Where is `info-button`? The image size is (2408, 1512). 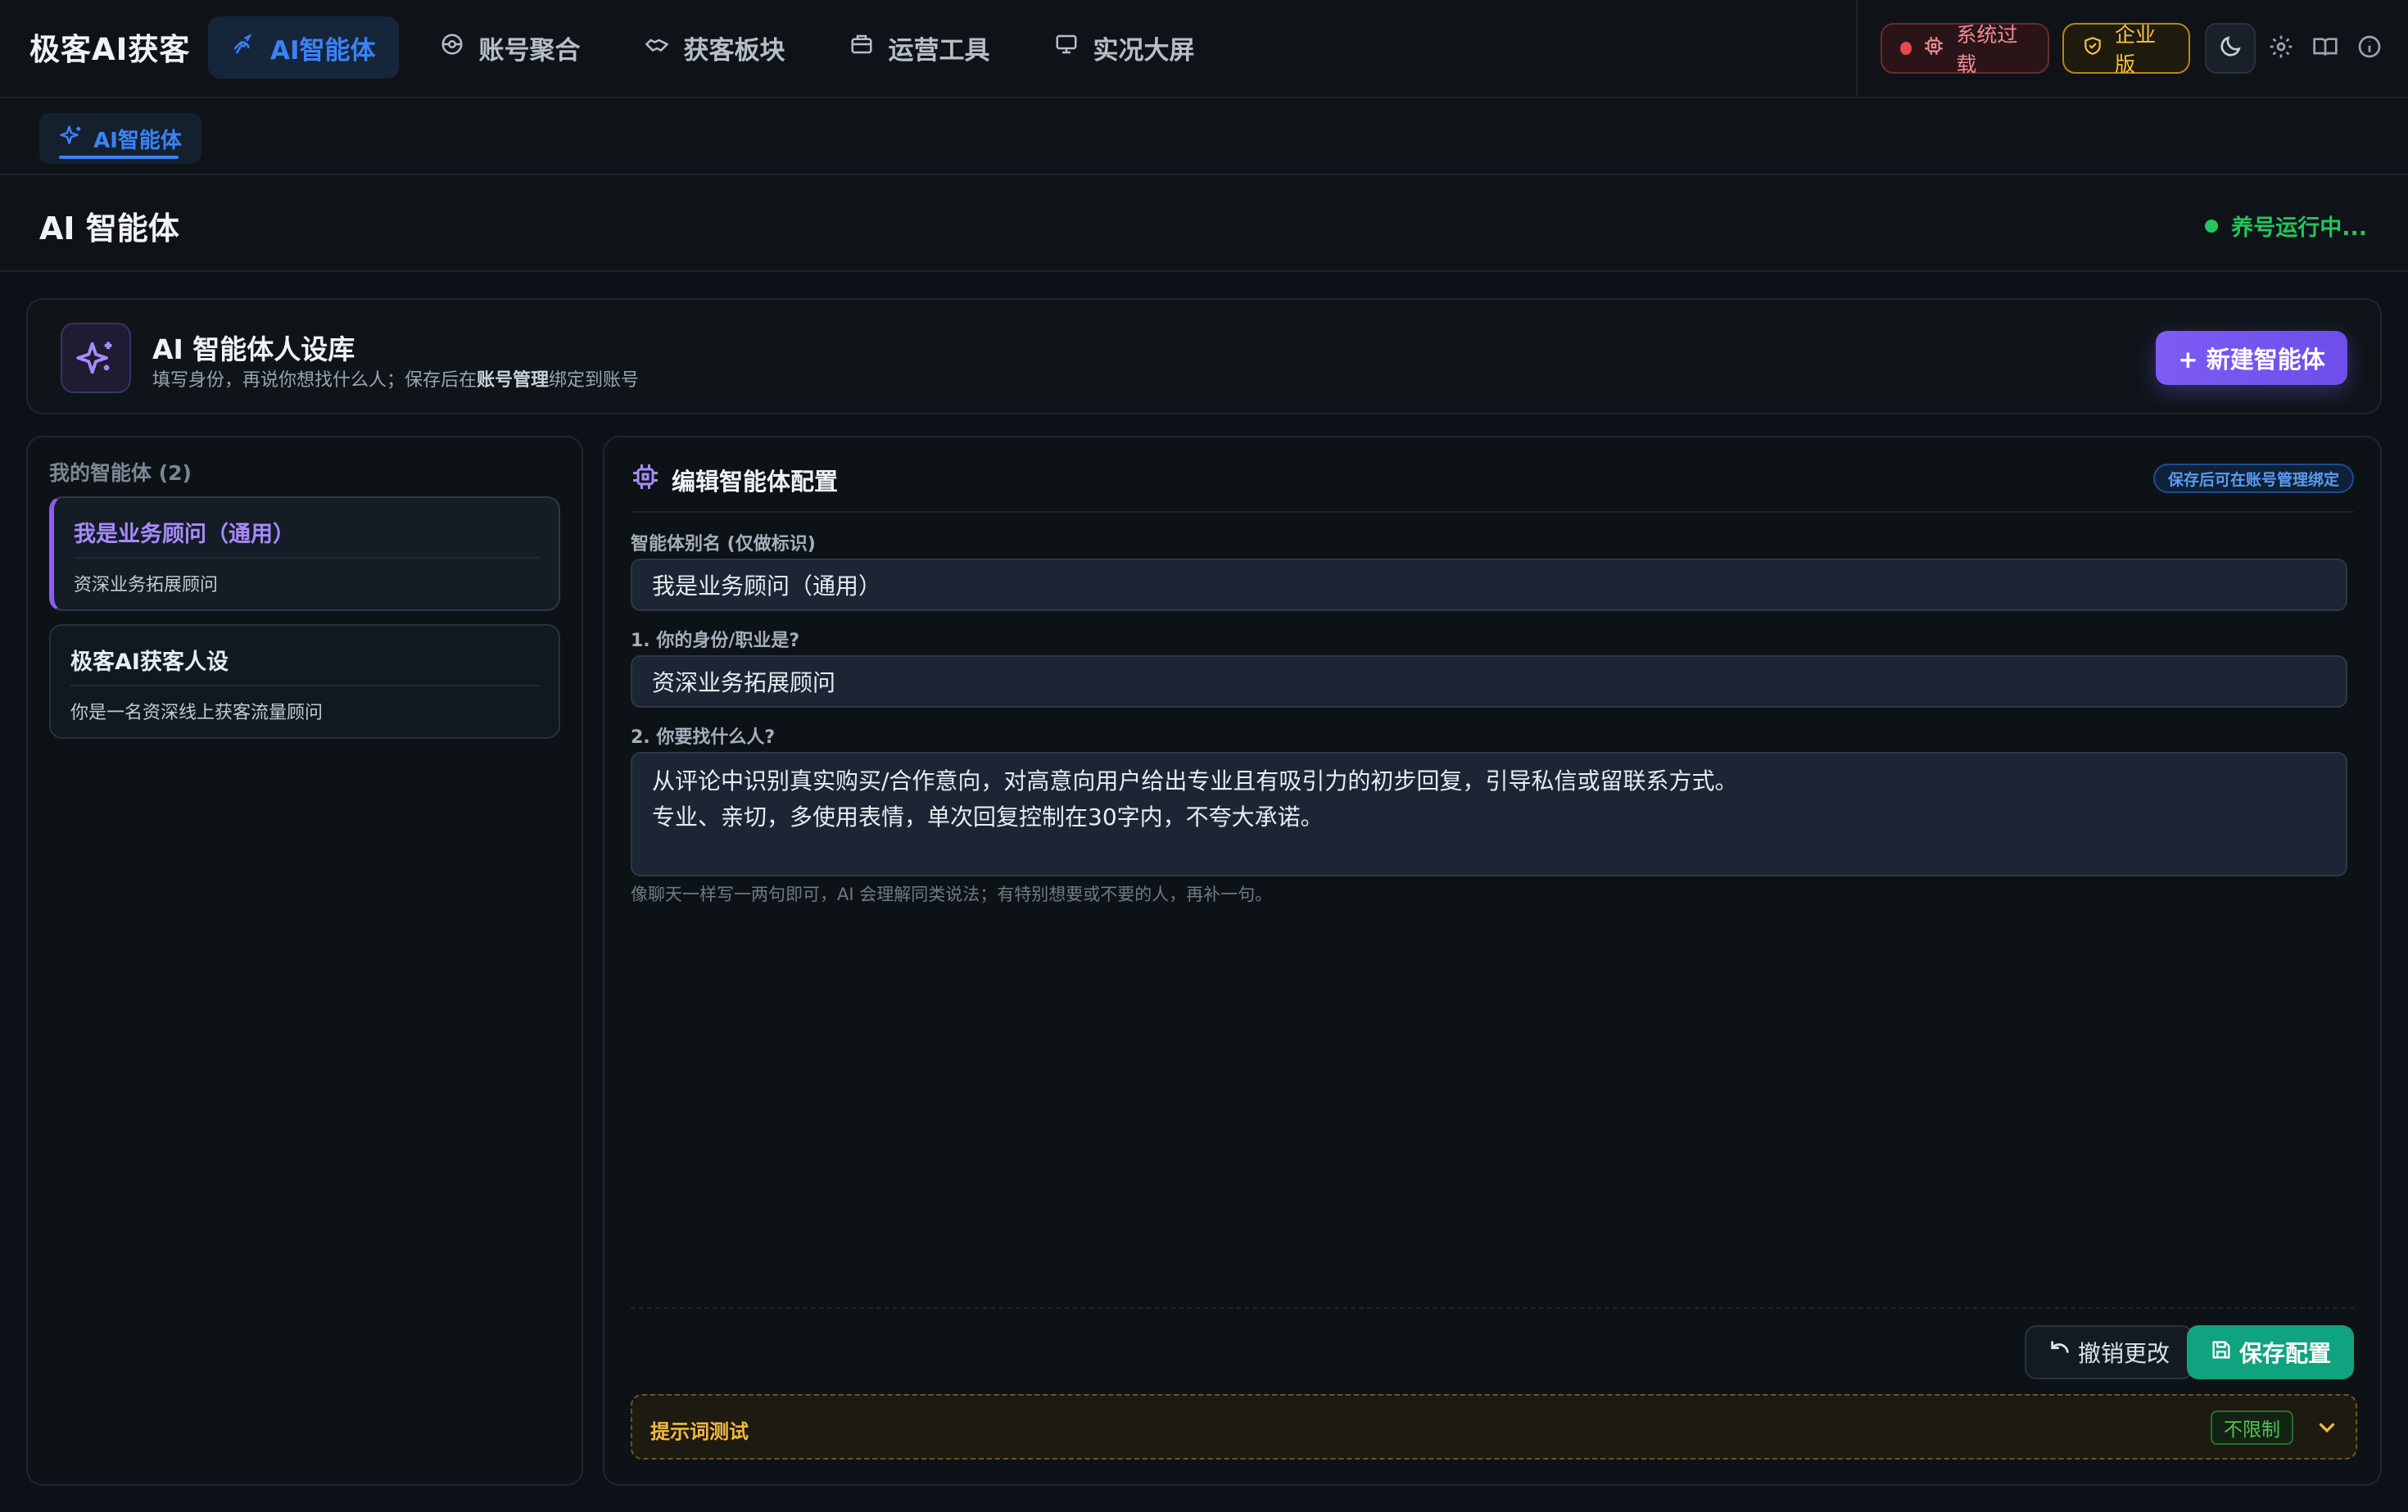 info-button is located at coordinates (2369, 48).